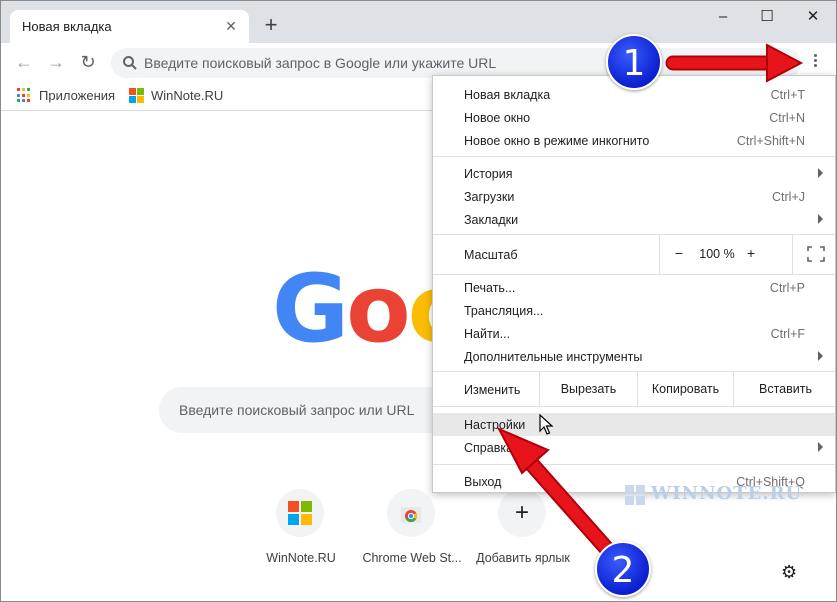 This screenshot has width=837, height=602. What do you see at coordinates (734, 63) in the screenshot?
I see `arrow-1-icon` at bounding box center [734, 63].